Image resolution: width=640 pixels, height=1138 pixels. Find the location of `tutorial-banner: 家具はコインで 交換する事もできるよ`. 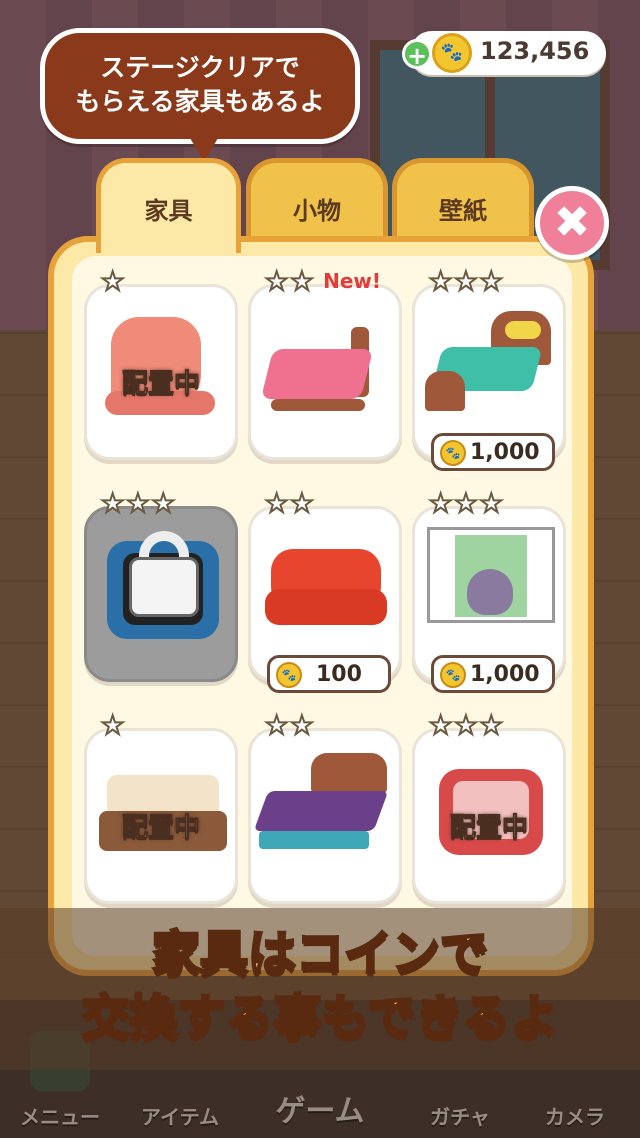

tutorial-banner: 家具はコインで 交換する事もできるよ is located at coordinates (320, 989).